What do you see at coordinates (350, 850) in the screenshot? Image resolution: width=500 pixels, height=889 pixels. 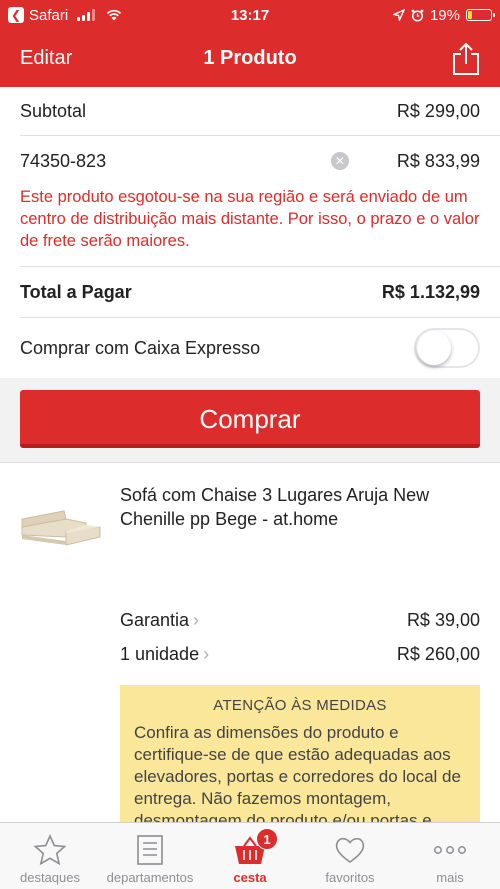 I see `heart-icon` at bounding box center [350, 850].